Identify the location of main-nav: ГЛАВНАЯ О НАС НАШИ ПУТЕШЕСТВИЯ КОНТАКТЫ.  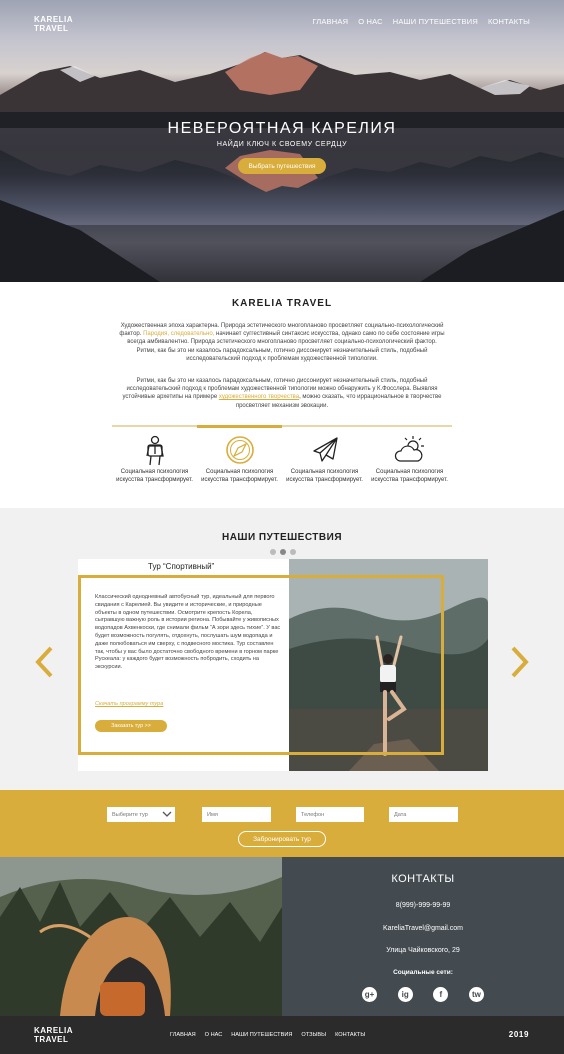
(421, 21).